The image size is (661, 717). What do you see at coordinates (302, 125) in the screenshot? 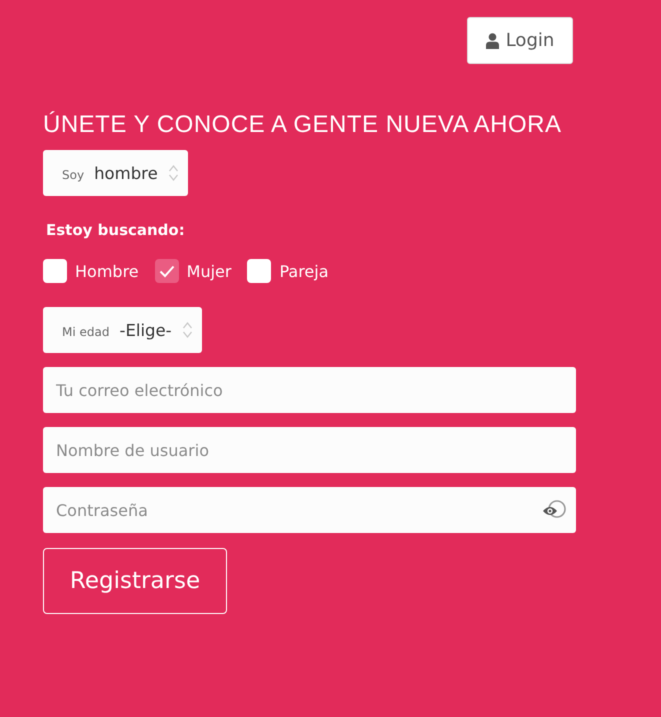
I see `form-title: ÚNETE Y CONOCE A GENTE NUEVA AHORA` at bounding box center [302, 125].